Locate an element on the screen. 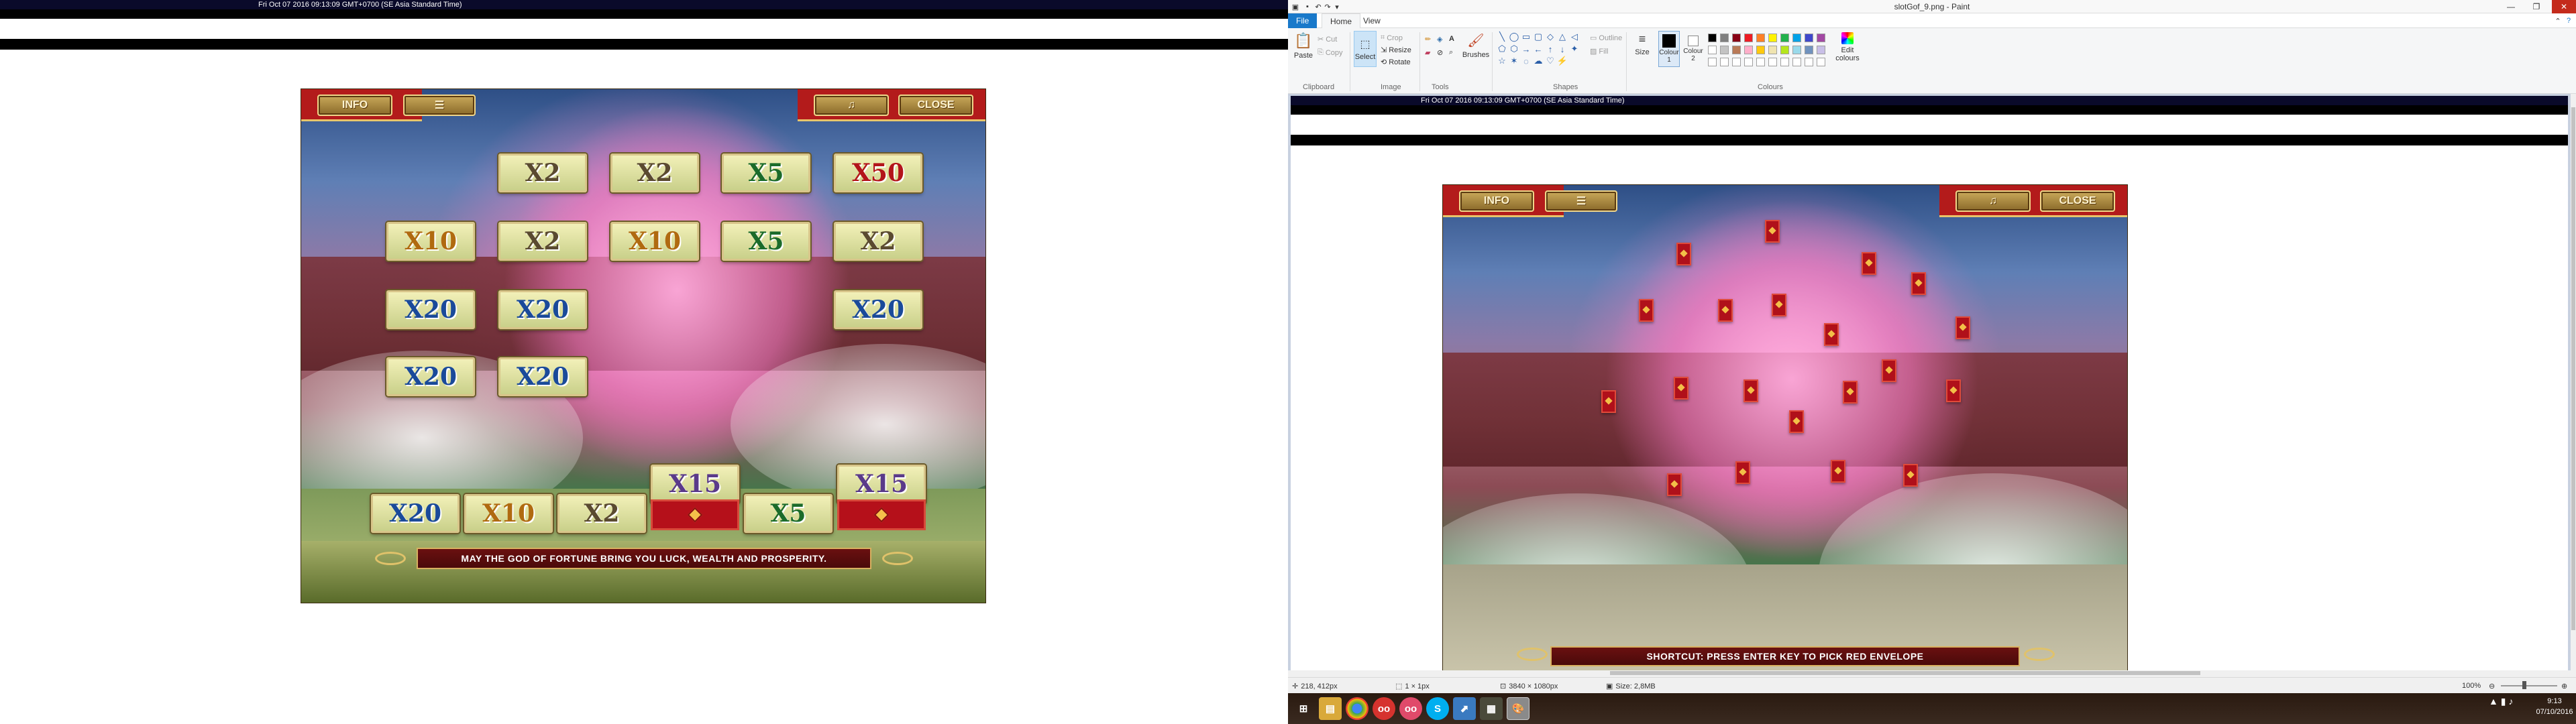 The width and height of the screenshot is (2576, 724). line-shape-icon: ╲ is located at coordinates (1502, 37).